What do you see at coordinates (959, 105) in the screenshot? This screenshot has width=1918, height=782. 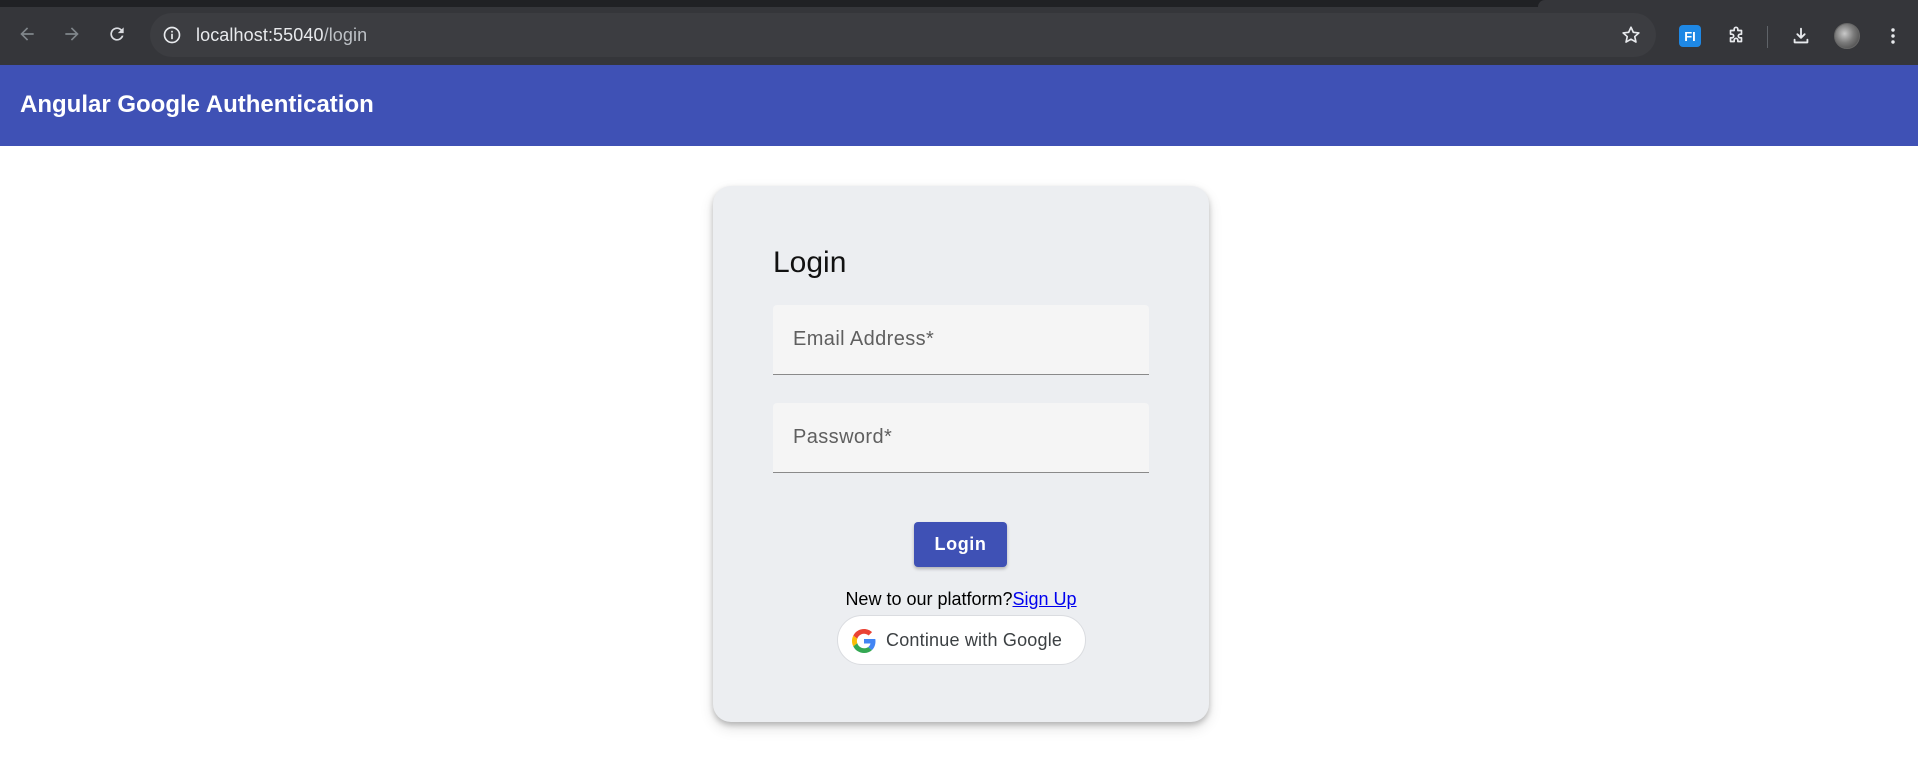 I see `app-toolbar: Angular Google Authentication` at bounding box center [959, 105].